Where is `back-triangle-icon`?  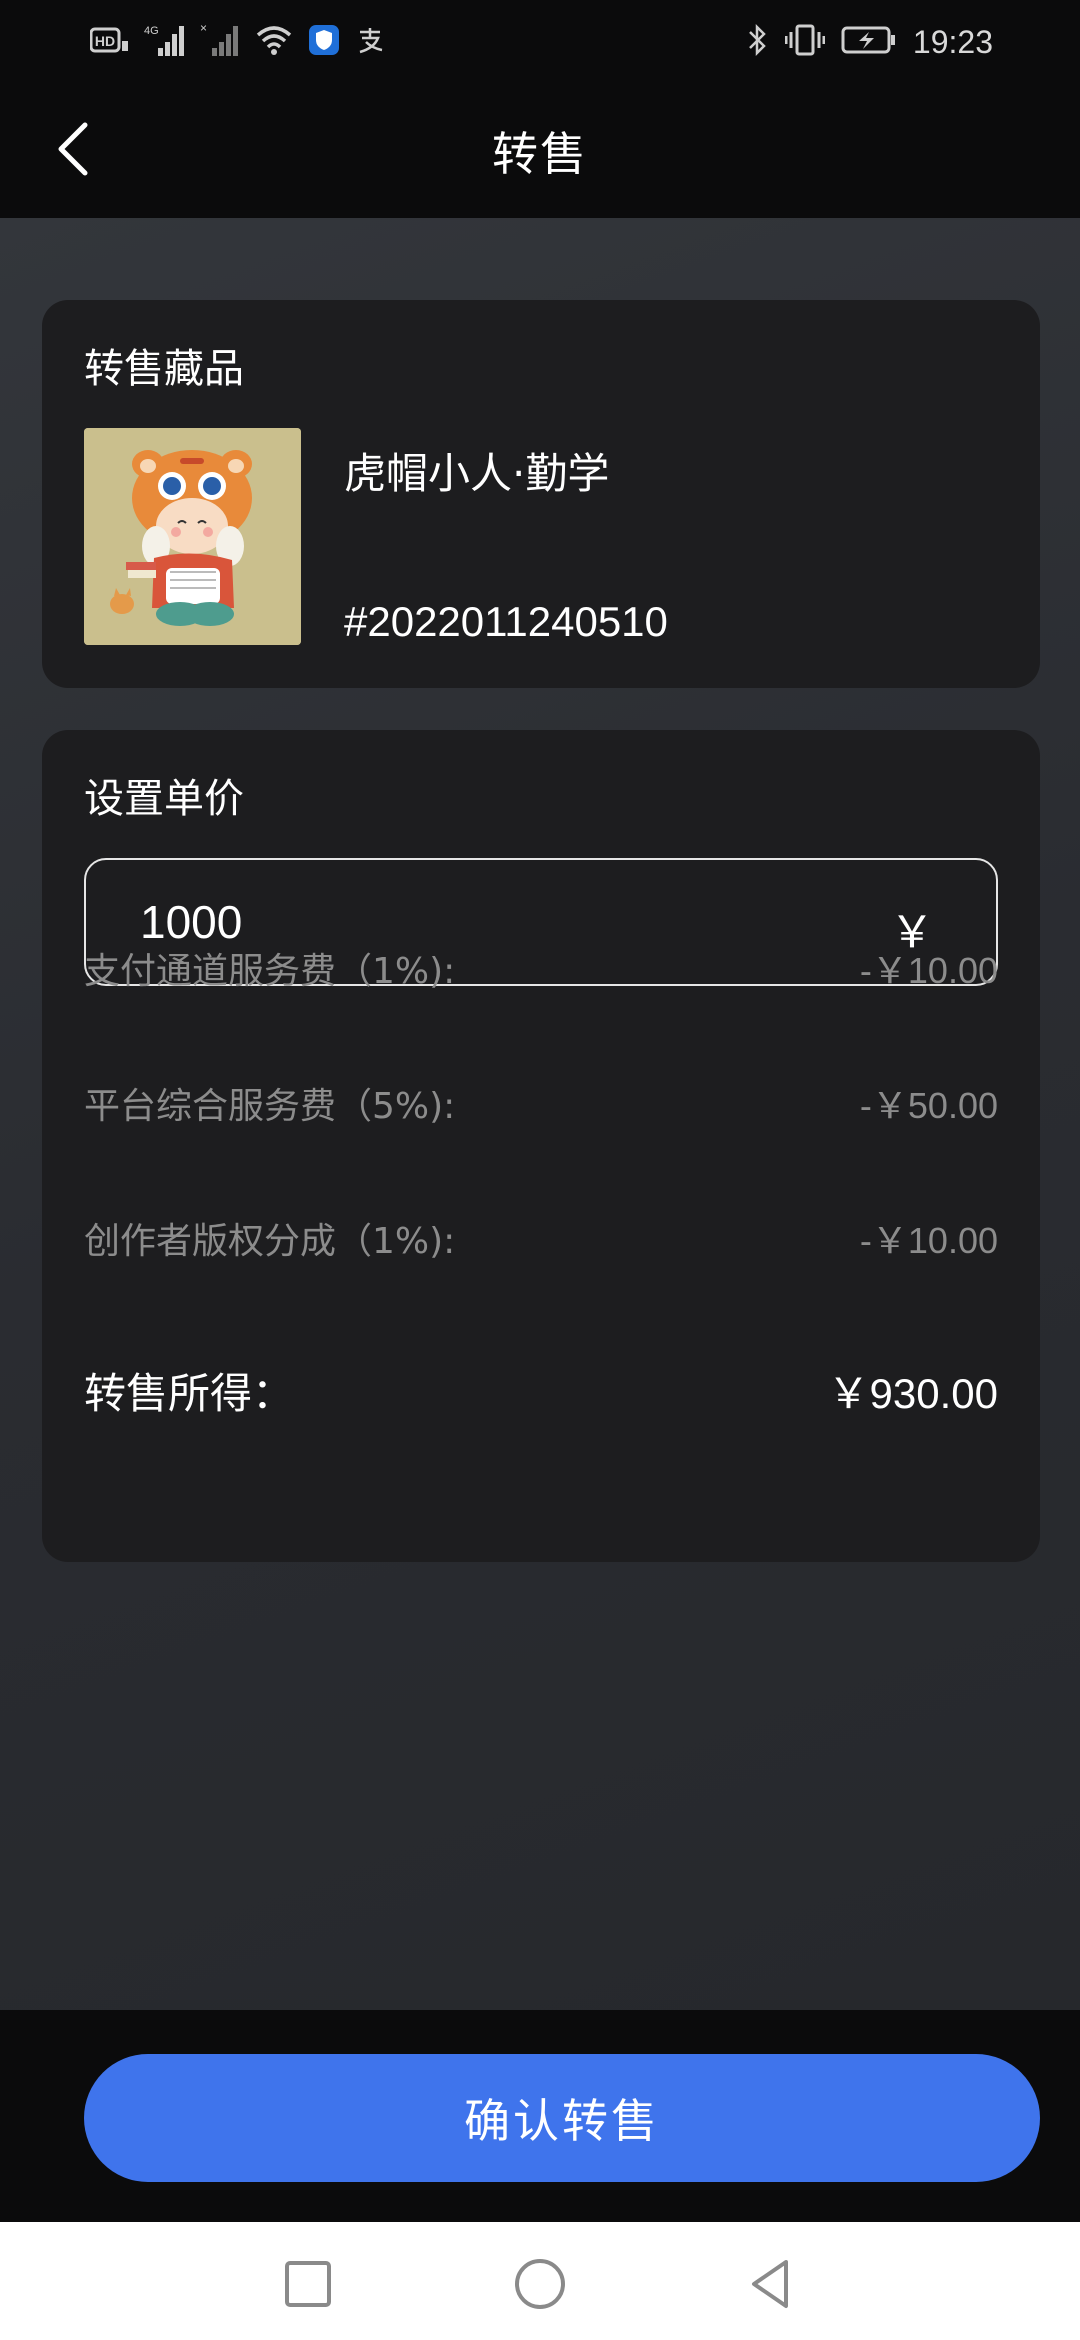
back-triangle-icon is located at coordinates (770, 2284).